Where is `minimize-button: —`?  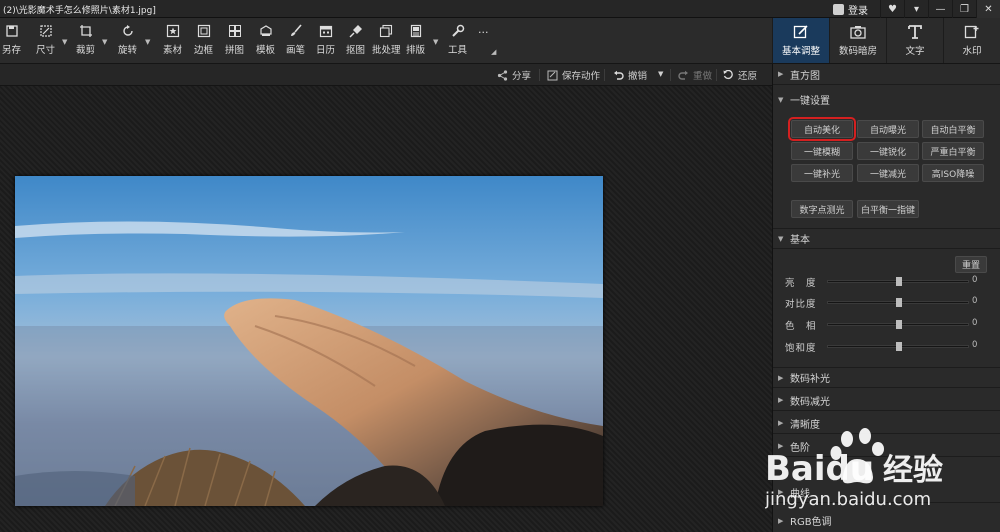 minimize-button: — is located at coordinates (940, 9).